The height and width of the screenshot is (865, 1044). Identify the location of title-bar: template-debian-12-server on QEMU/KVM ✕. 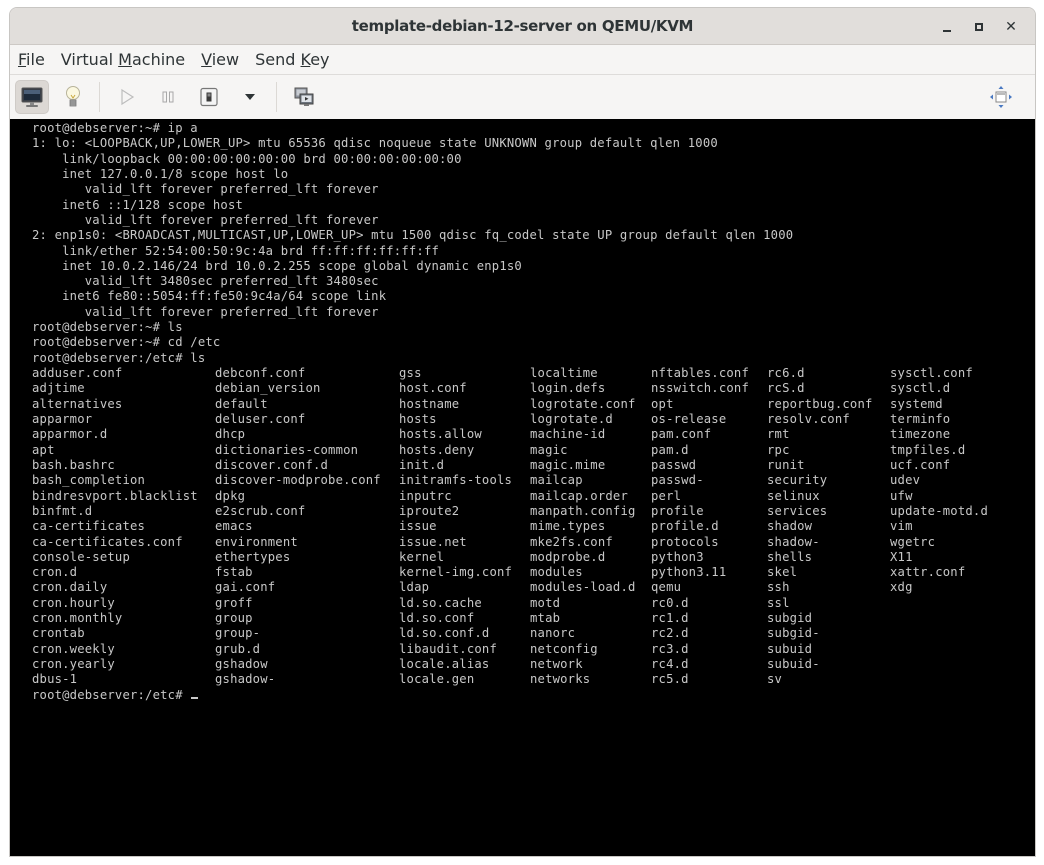
(522, 26).